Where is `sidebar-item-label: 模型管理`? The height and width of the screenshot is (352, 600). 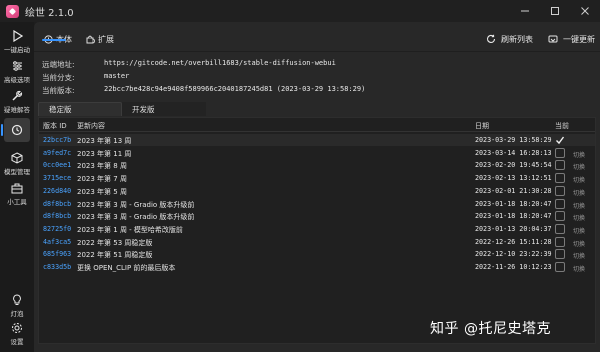
sidebar-item-label: 模型管理 is located at coordinates (17, 172).